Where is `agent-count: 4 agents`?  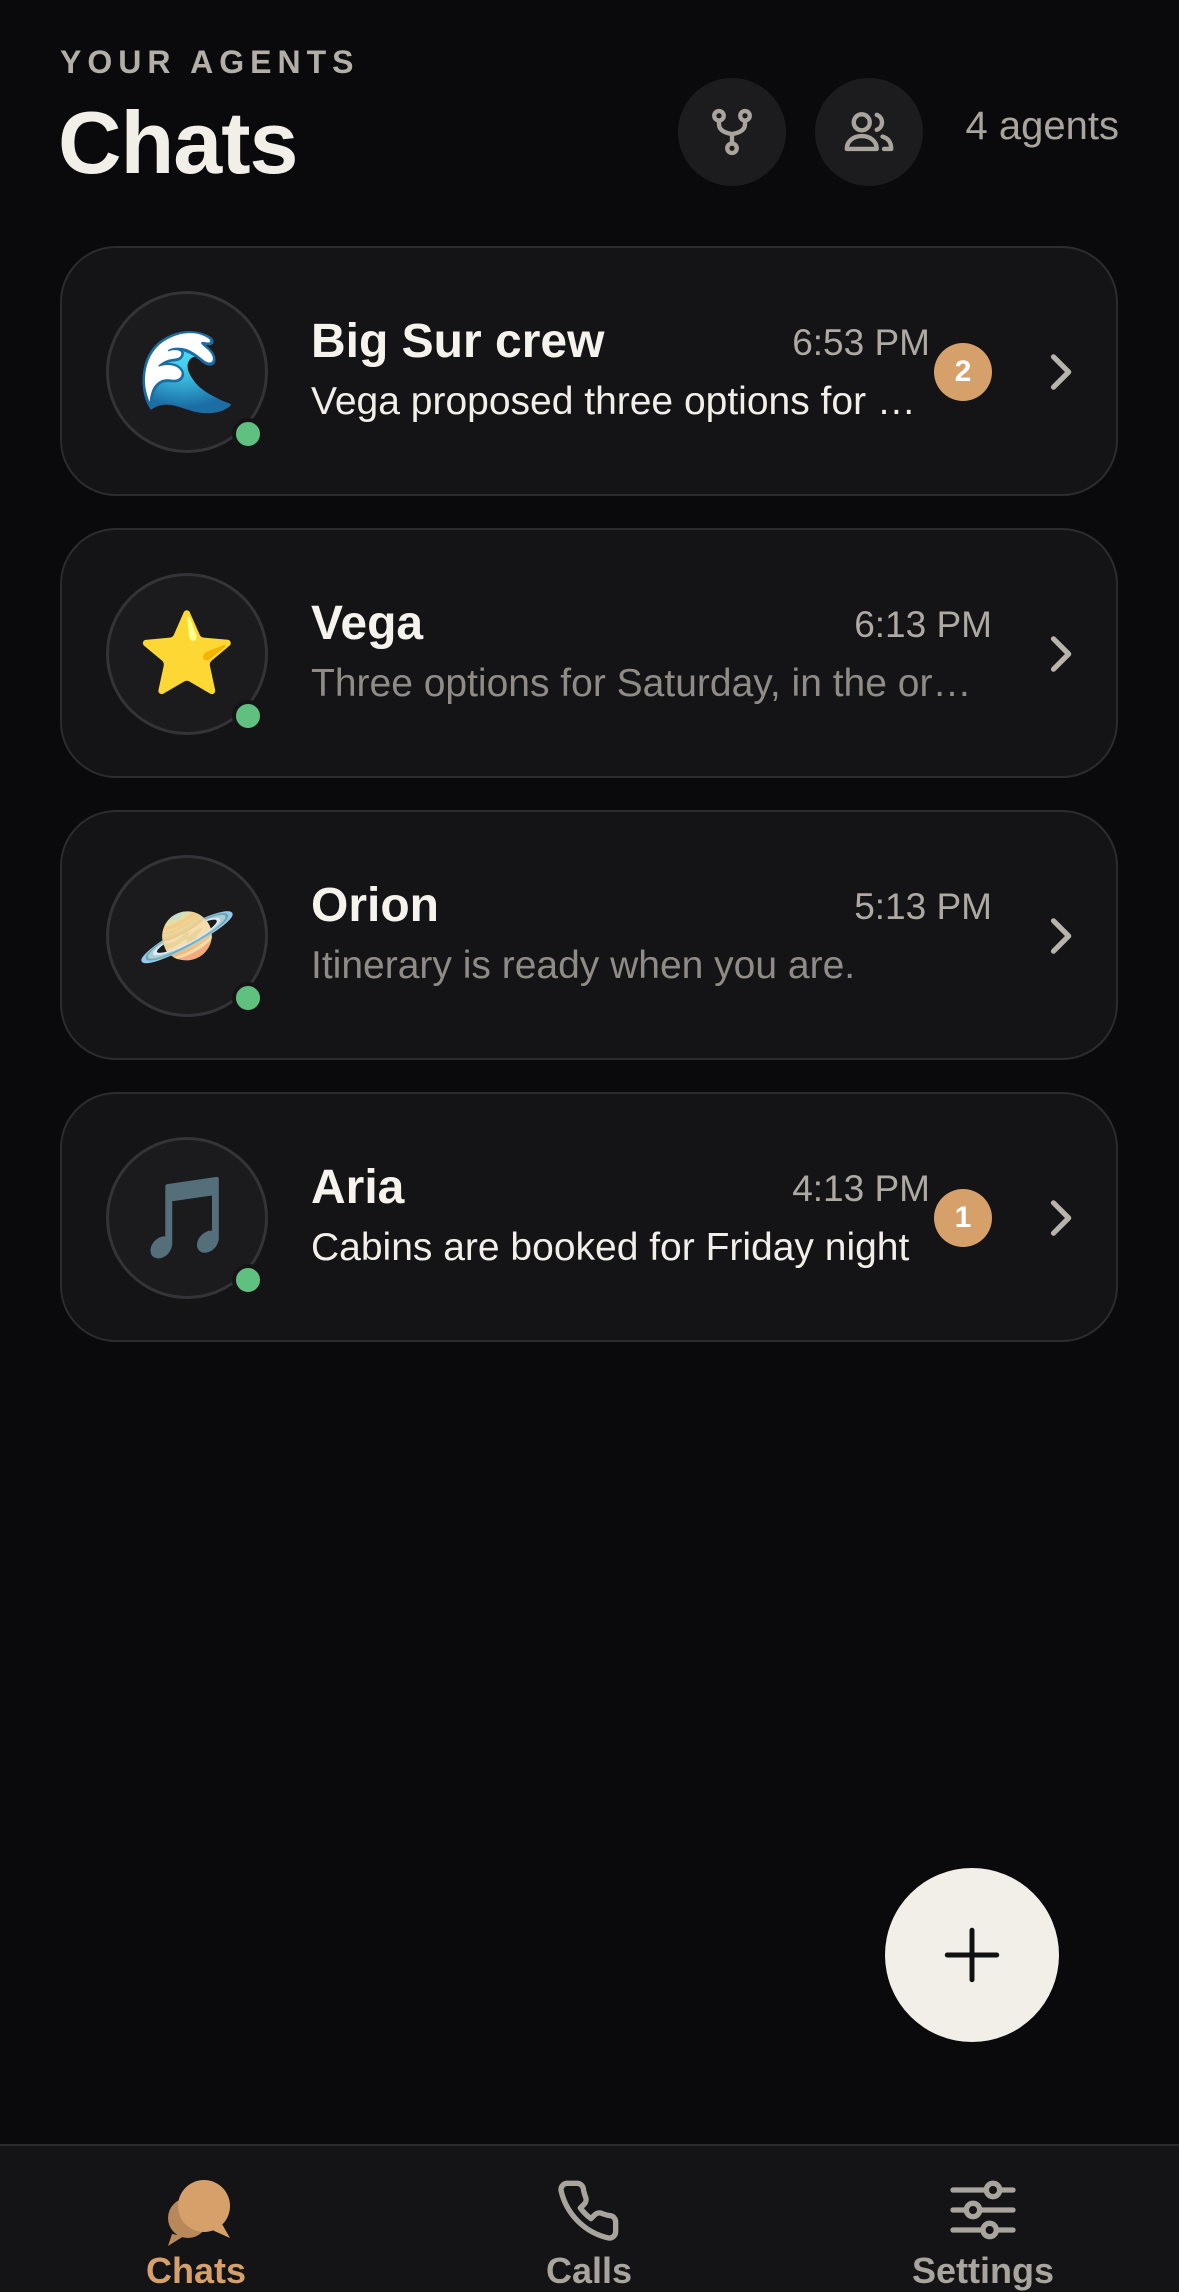 agent-count: 4 agents is located at coordinates (1042, 126).